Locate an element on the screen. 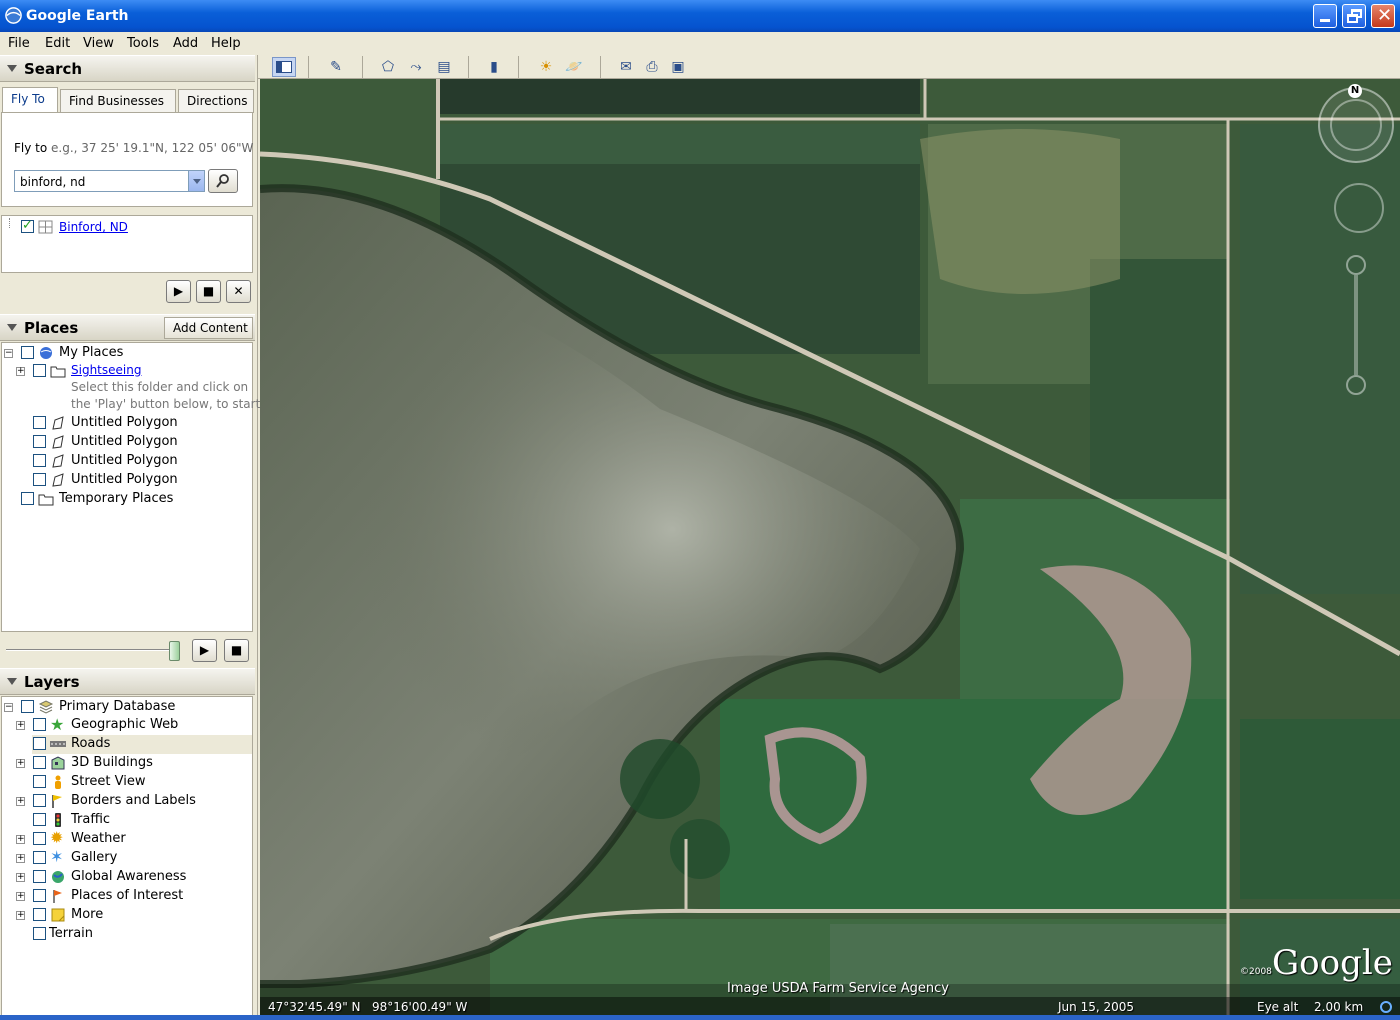  layer-more: More is located at coordinates (87, 914).